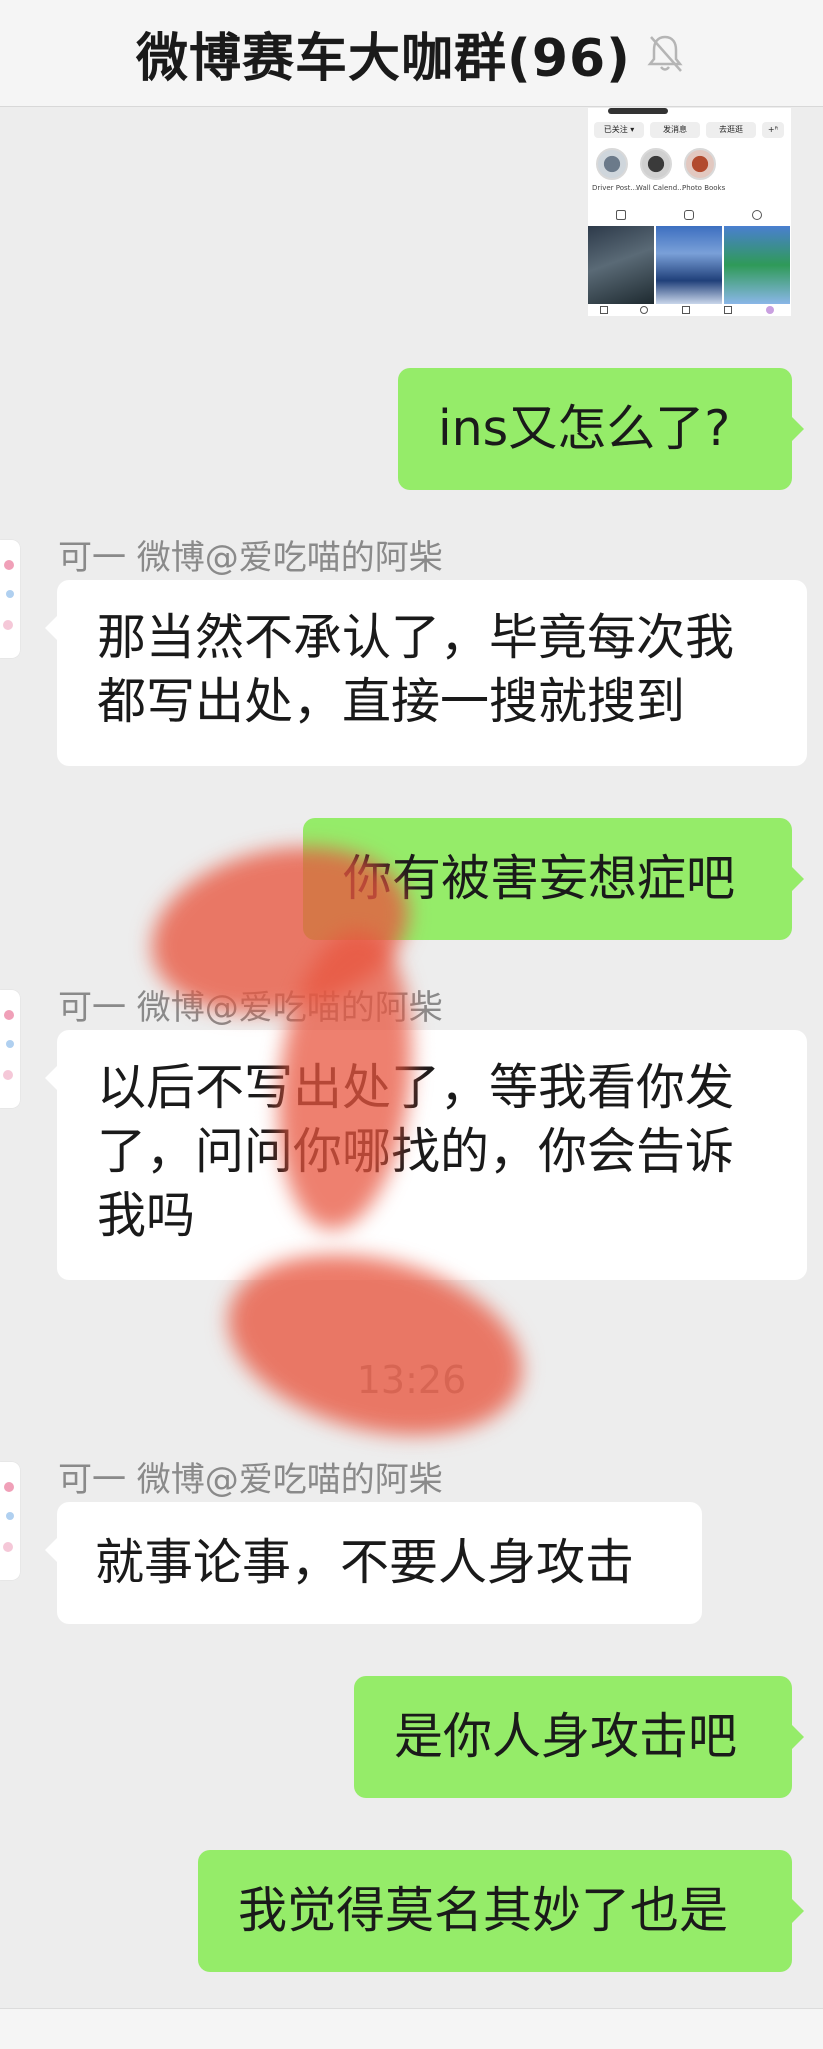 This screenshot has width=823, height=2049. I want to click on message-text: ins又怎么了?, so click(584, 428).